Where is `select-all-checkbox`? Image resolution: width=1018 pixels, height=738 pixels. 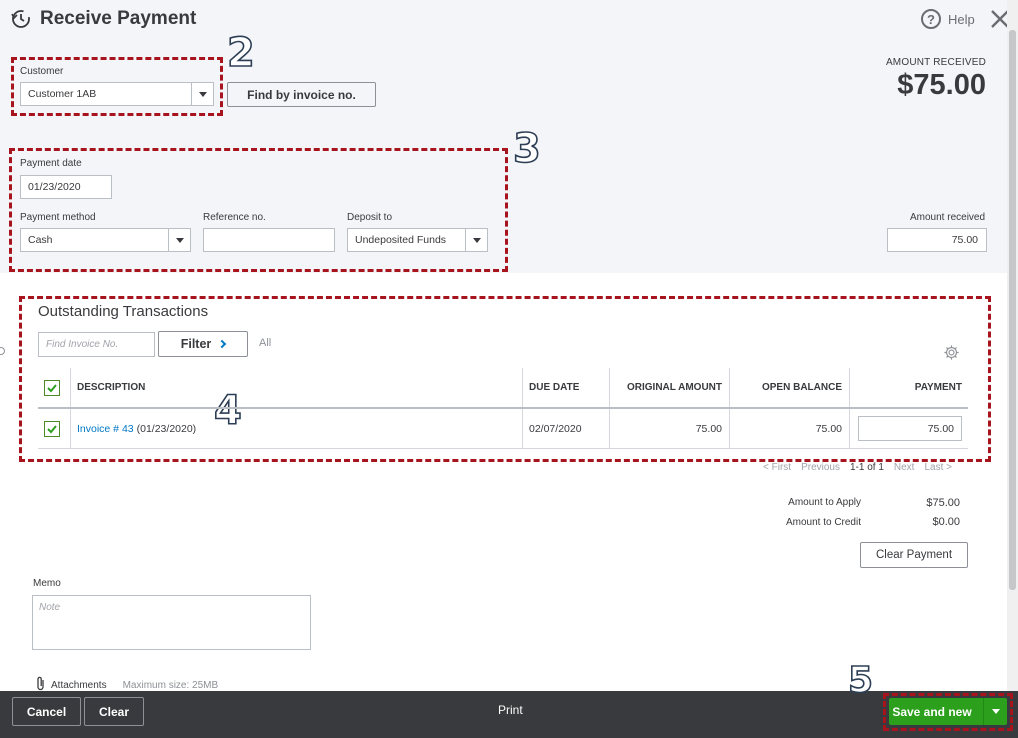
select-all-checkbox is located at coordinates (52, 387).